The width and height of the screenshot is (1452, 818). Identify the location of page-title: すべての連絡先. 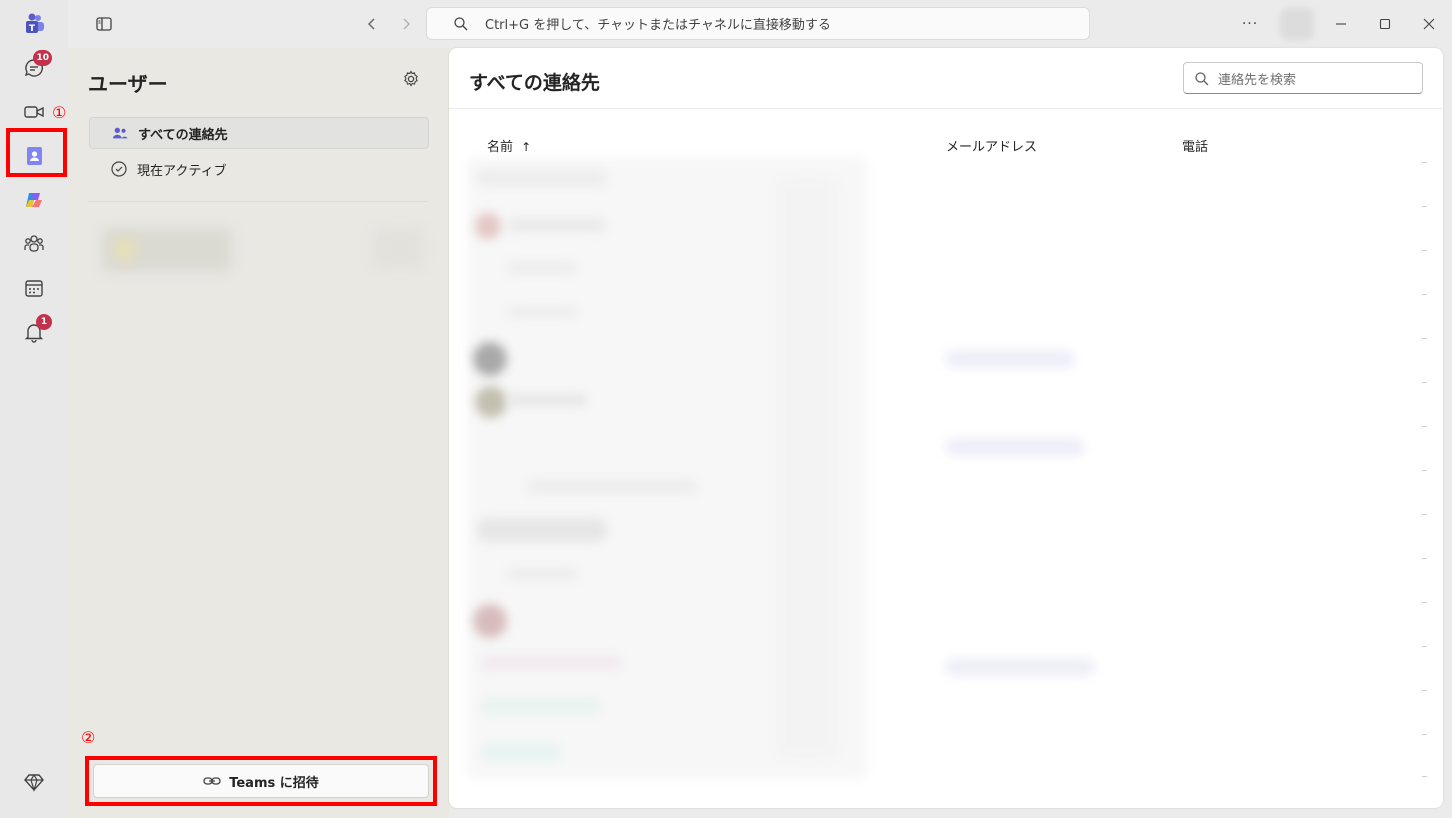
(534, 83).